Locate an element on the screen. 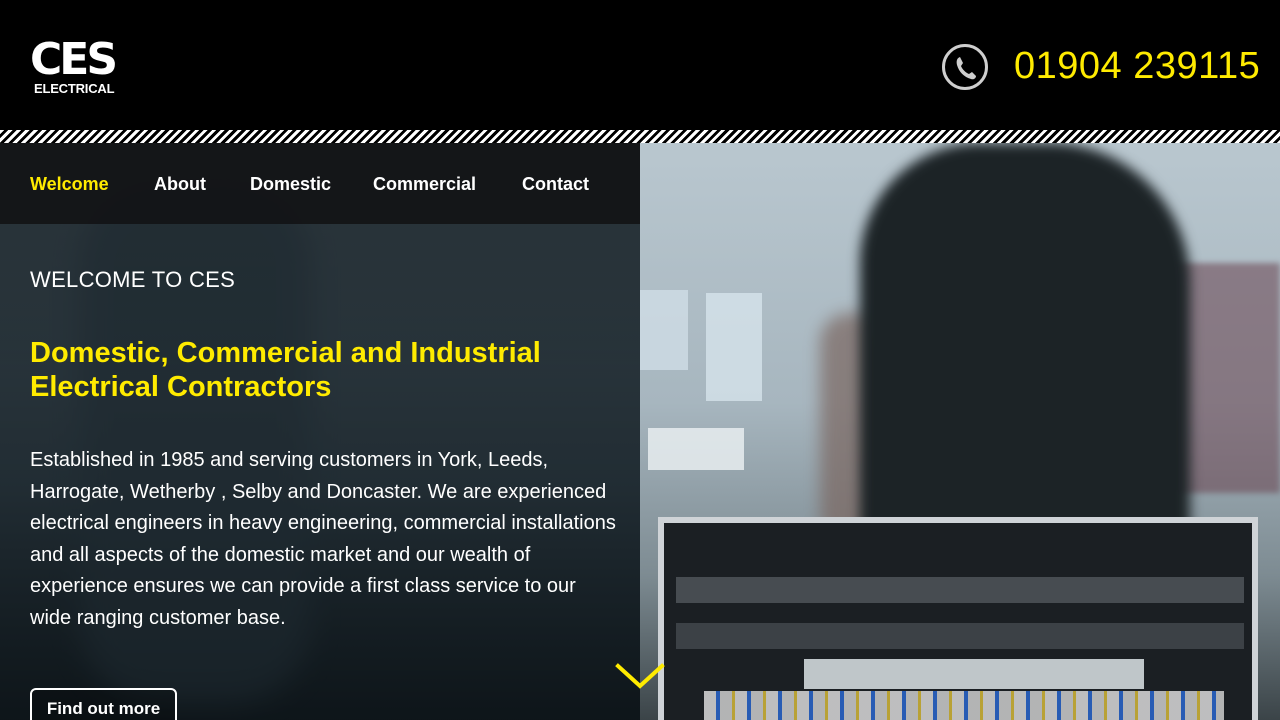  logo-wordmark: CES is located at coordinates (74, 59).